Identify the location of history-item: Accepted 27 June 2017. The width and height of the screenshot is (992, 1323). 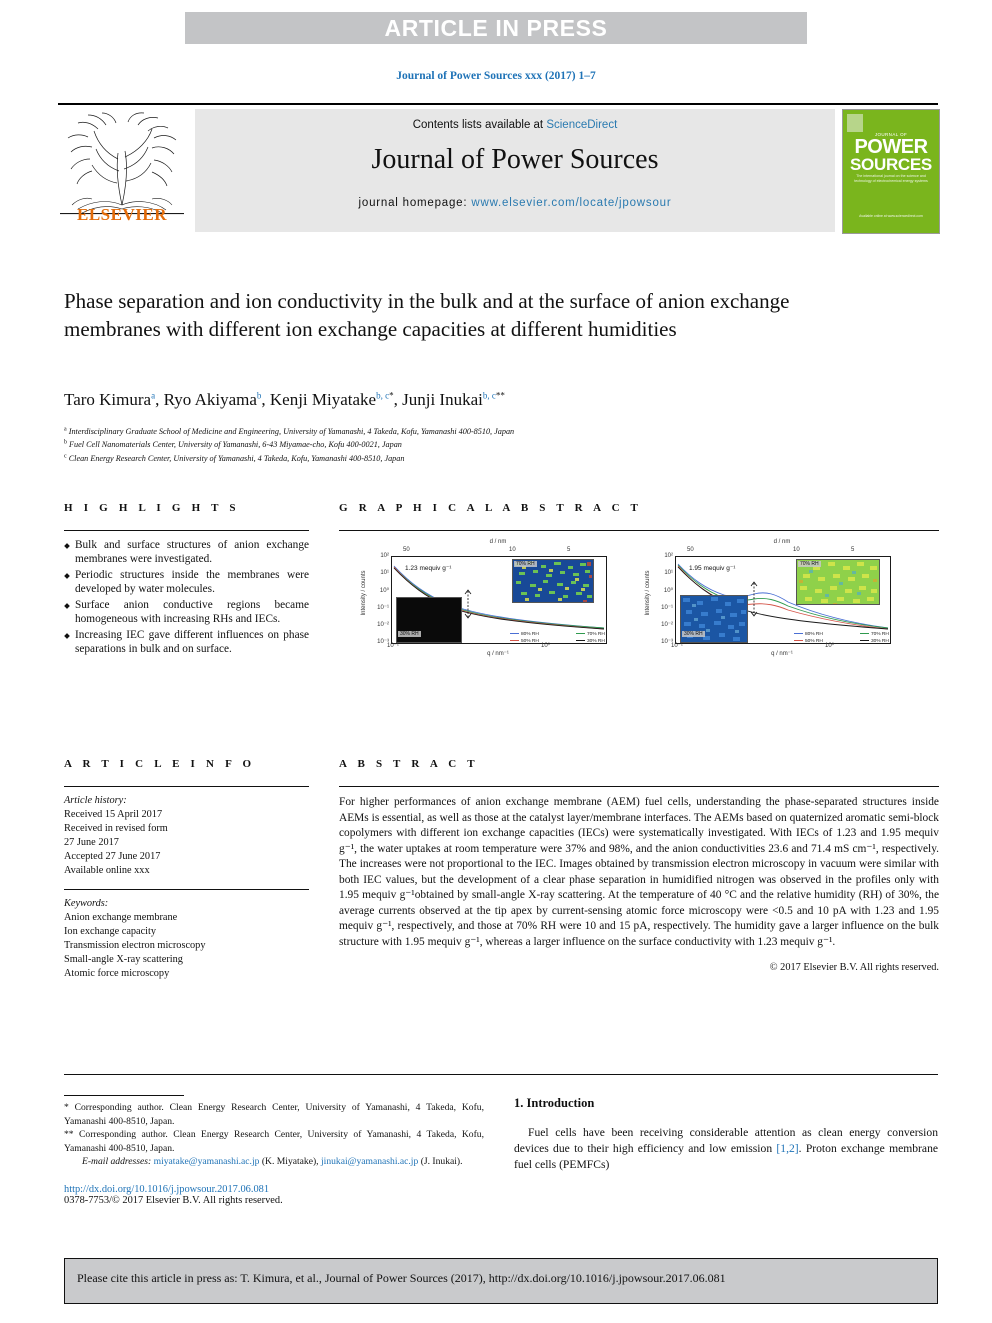
(112, 856).